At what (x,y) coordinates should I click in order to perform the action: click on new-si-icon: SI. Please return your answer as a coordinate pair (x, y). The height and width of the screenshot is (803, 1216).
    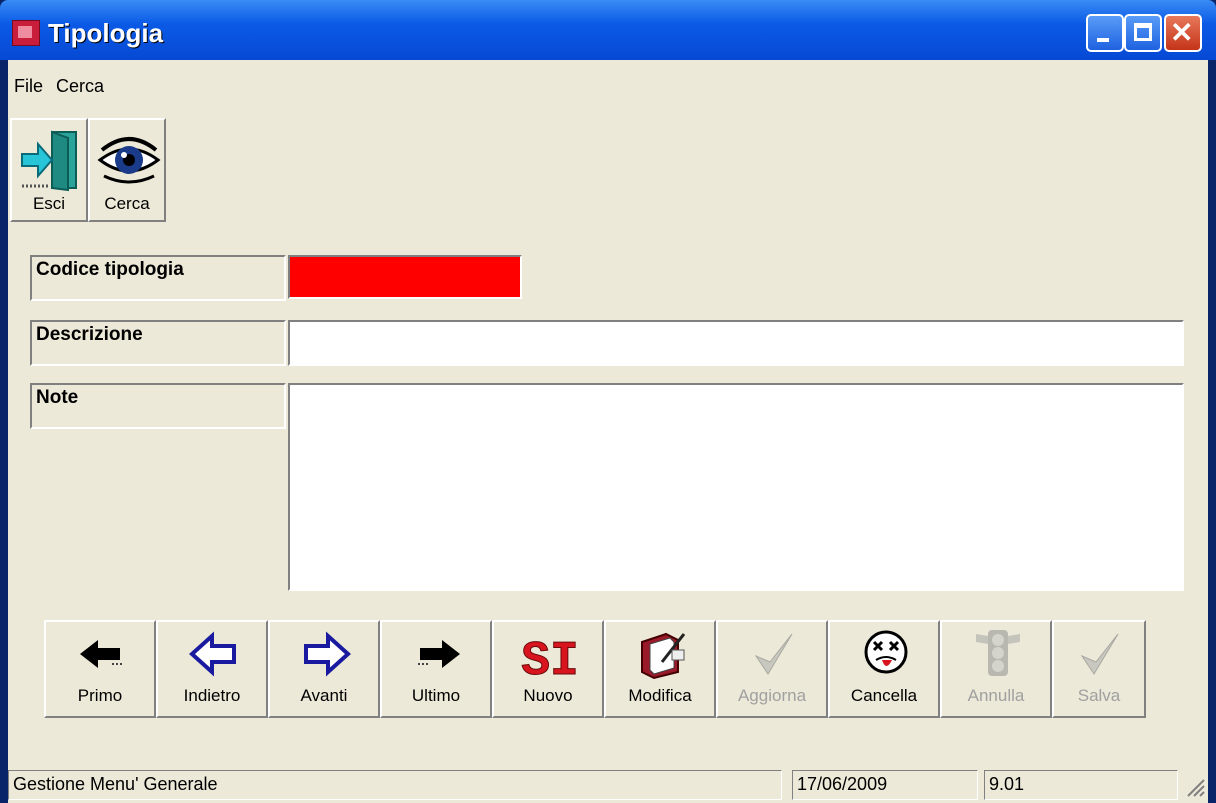
    Looking at the image, I should click on (550, 660).